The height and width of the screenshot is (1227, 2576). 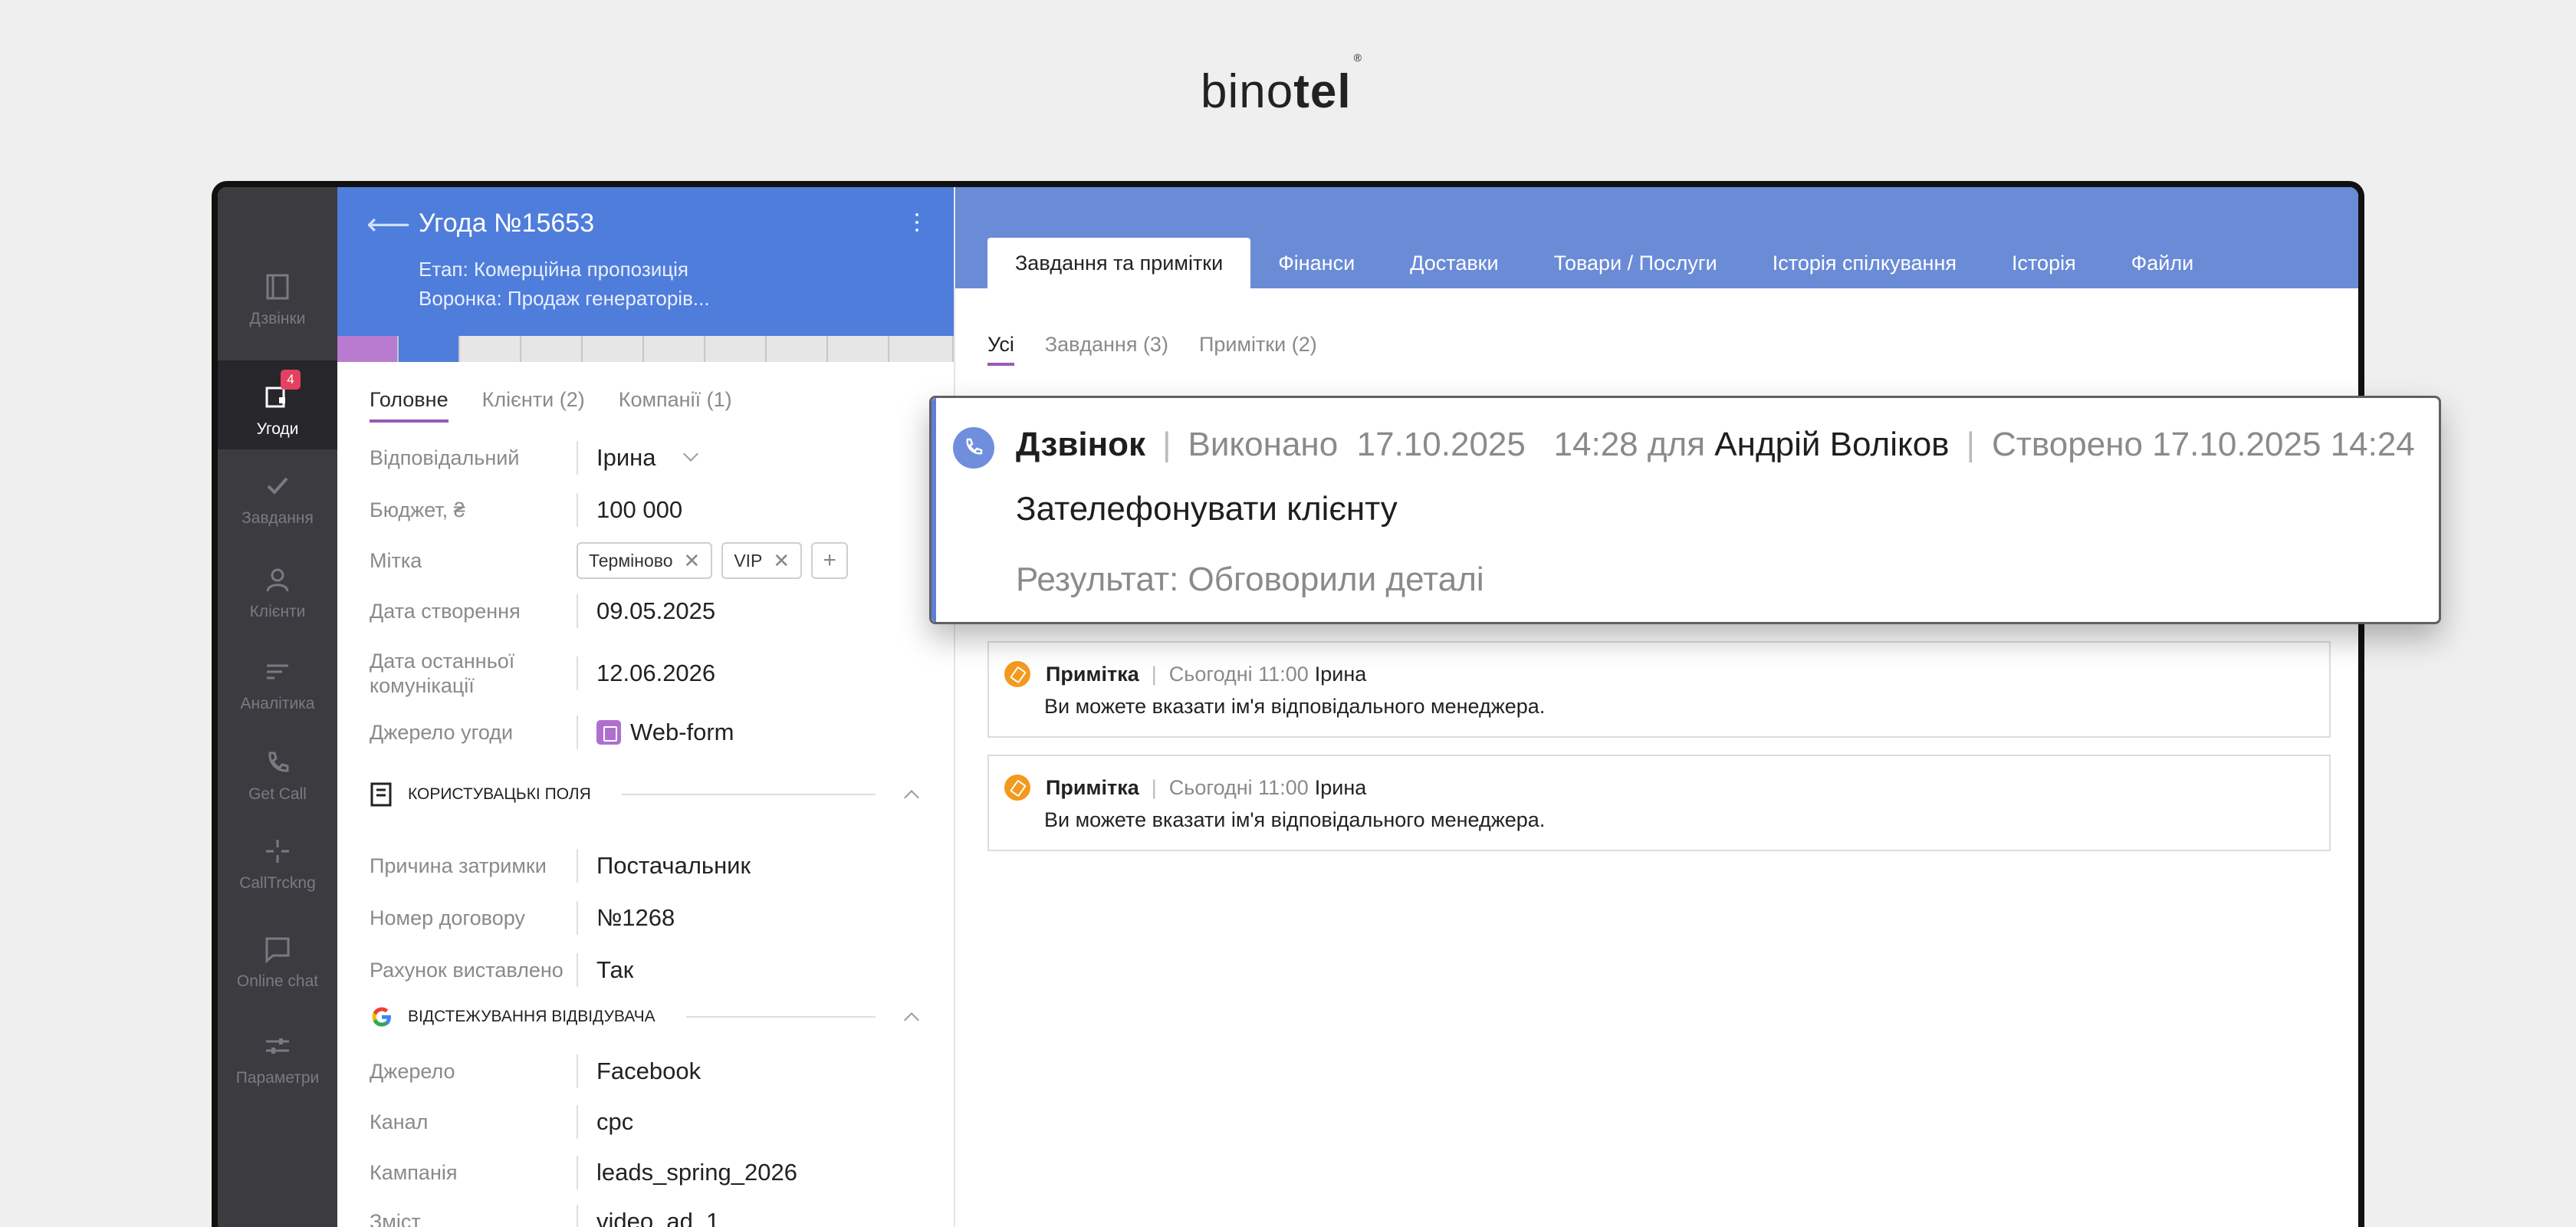 I want to click on call-status: Виконано, so click(x=1263, y=444).